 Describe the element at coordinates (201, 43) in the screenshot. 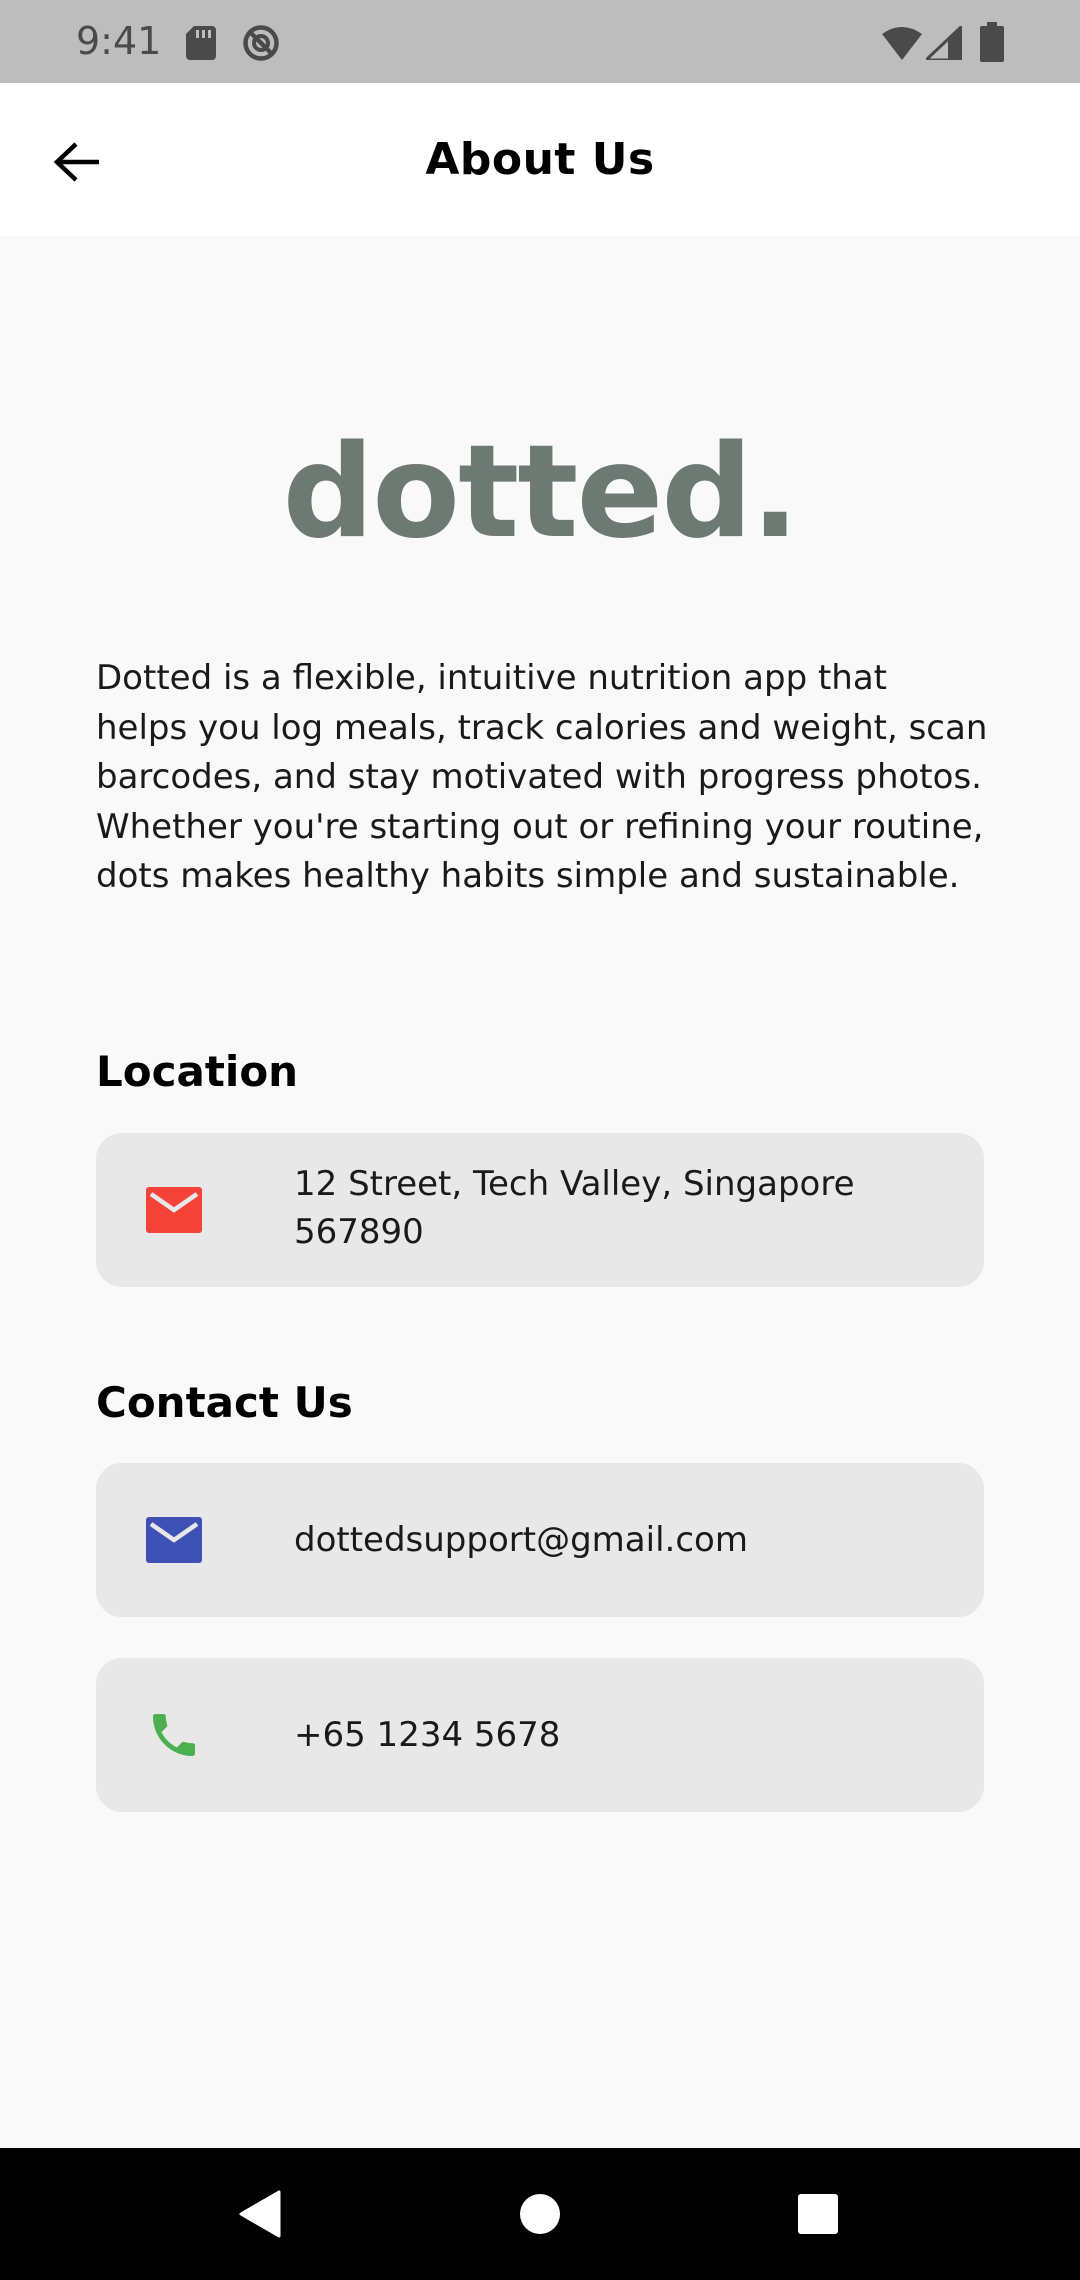

I see `sd-card-icon` at that location.